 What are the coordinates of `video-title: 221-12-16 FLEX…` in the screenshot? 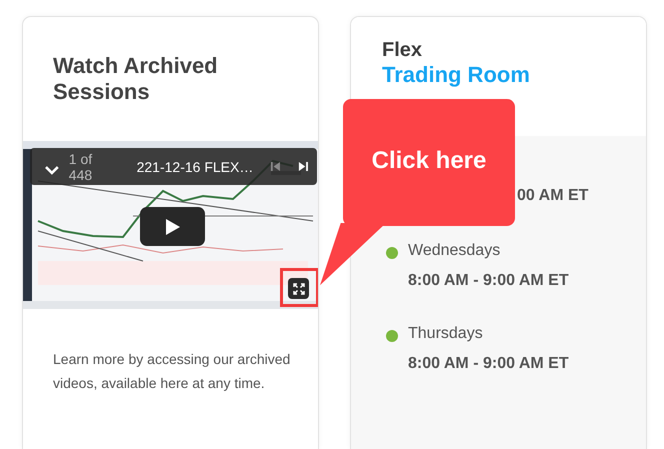 It's located at (195, 166).